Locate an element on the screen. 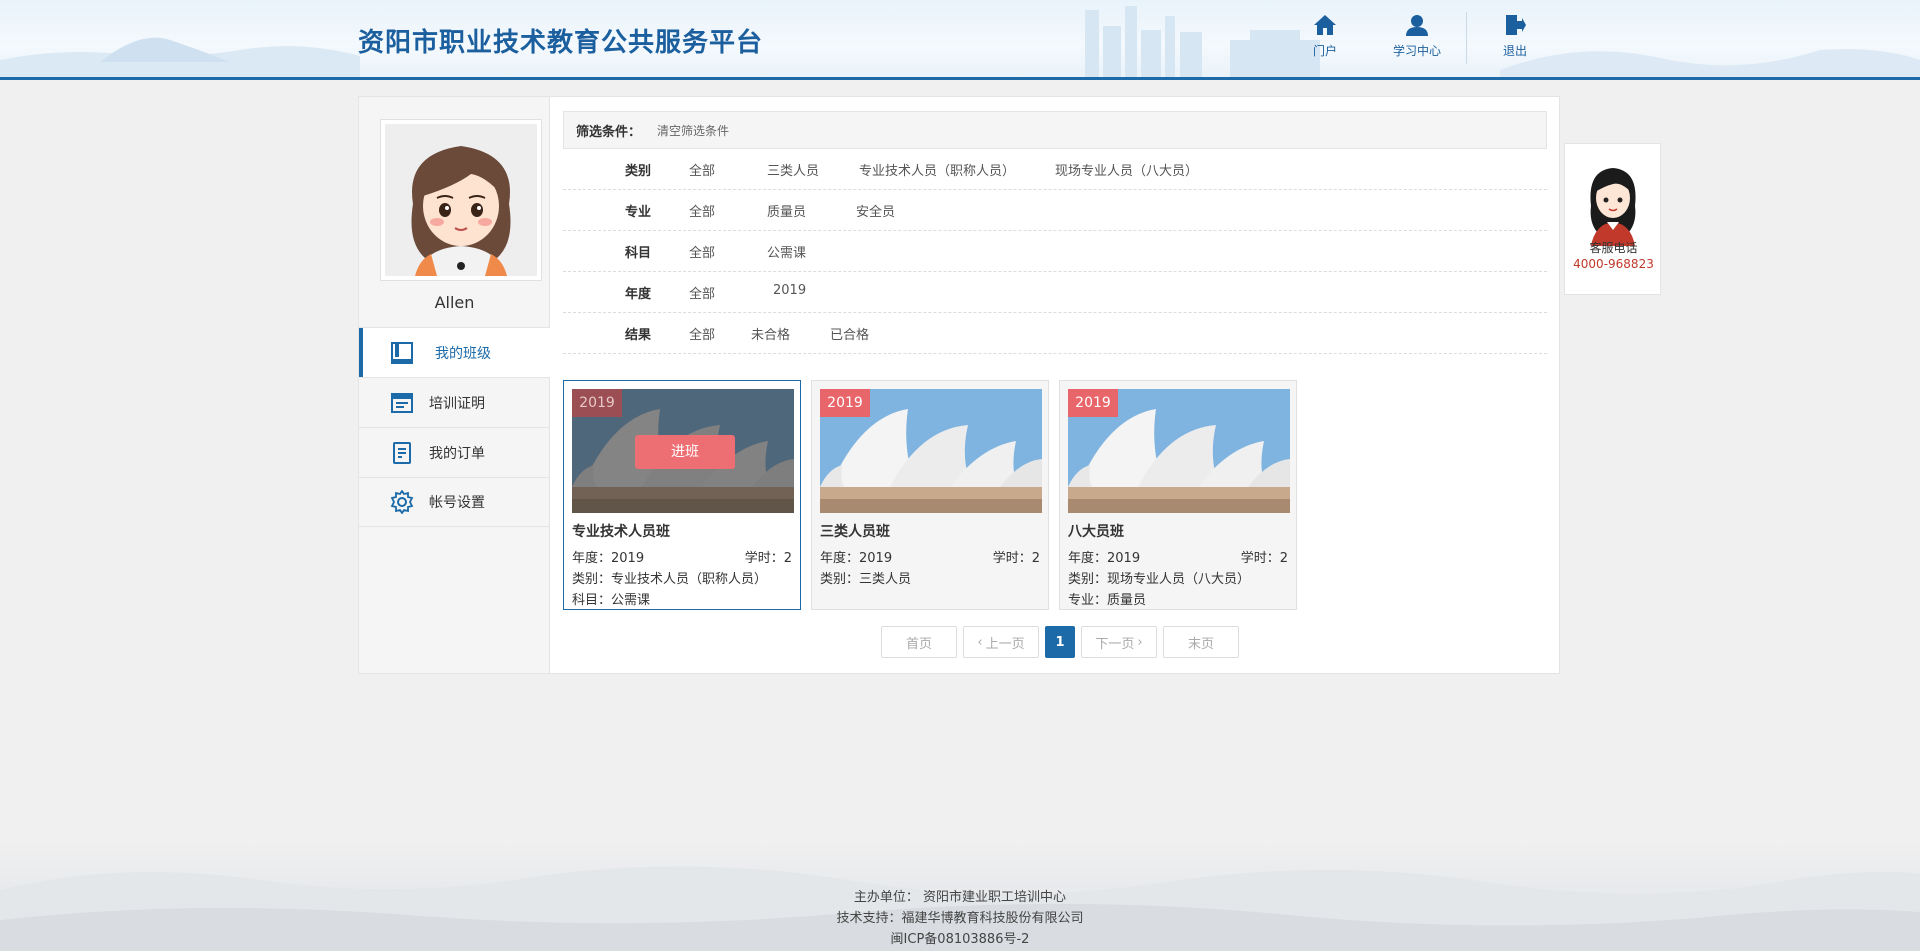 The image size is (1920, 951). filter-row-year: 年度 全部 2019 is located at coordinates (1055, 292).